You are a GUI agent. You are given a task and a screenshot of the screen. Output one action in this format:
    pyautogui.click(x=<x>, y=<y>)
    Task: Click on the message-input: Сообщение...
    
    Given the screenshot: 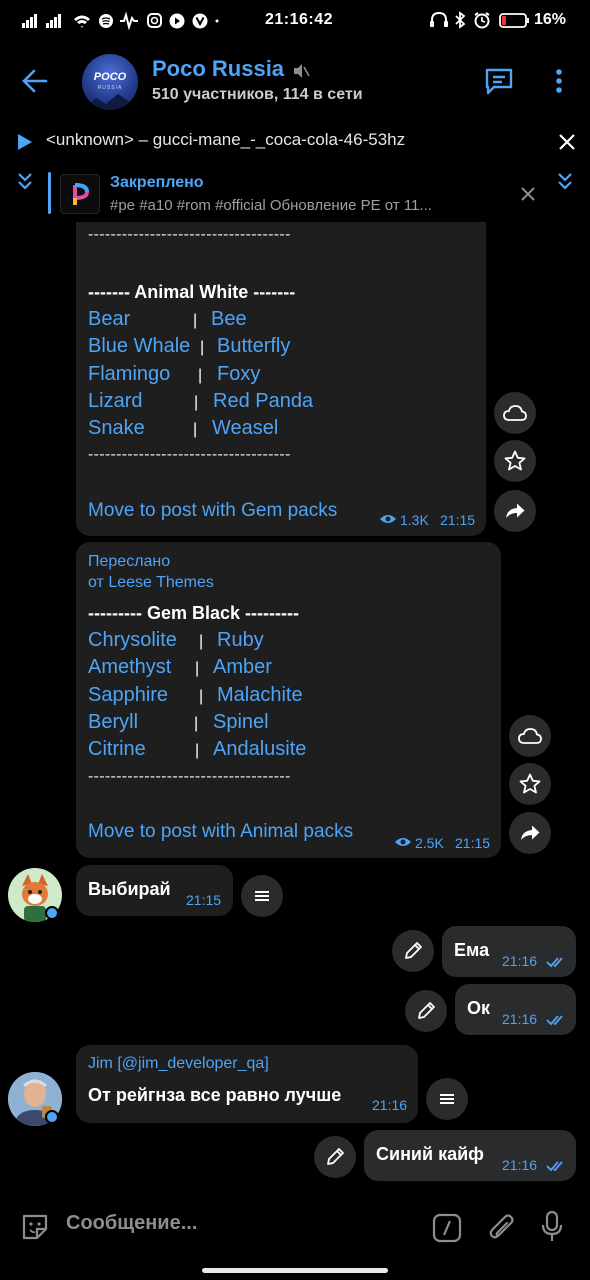 What is the action you would take?
    pyautogui.click(x=131, y=1223)
    